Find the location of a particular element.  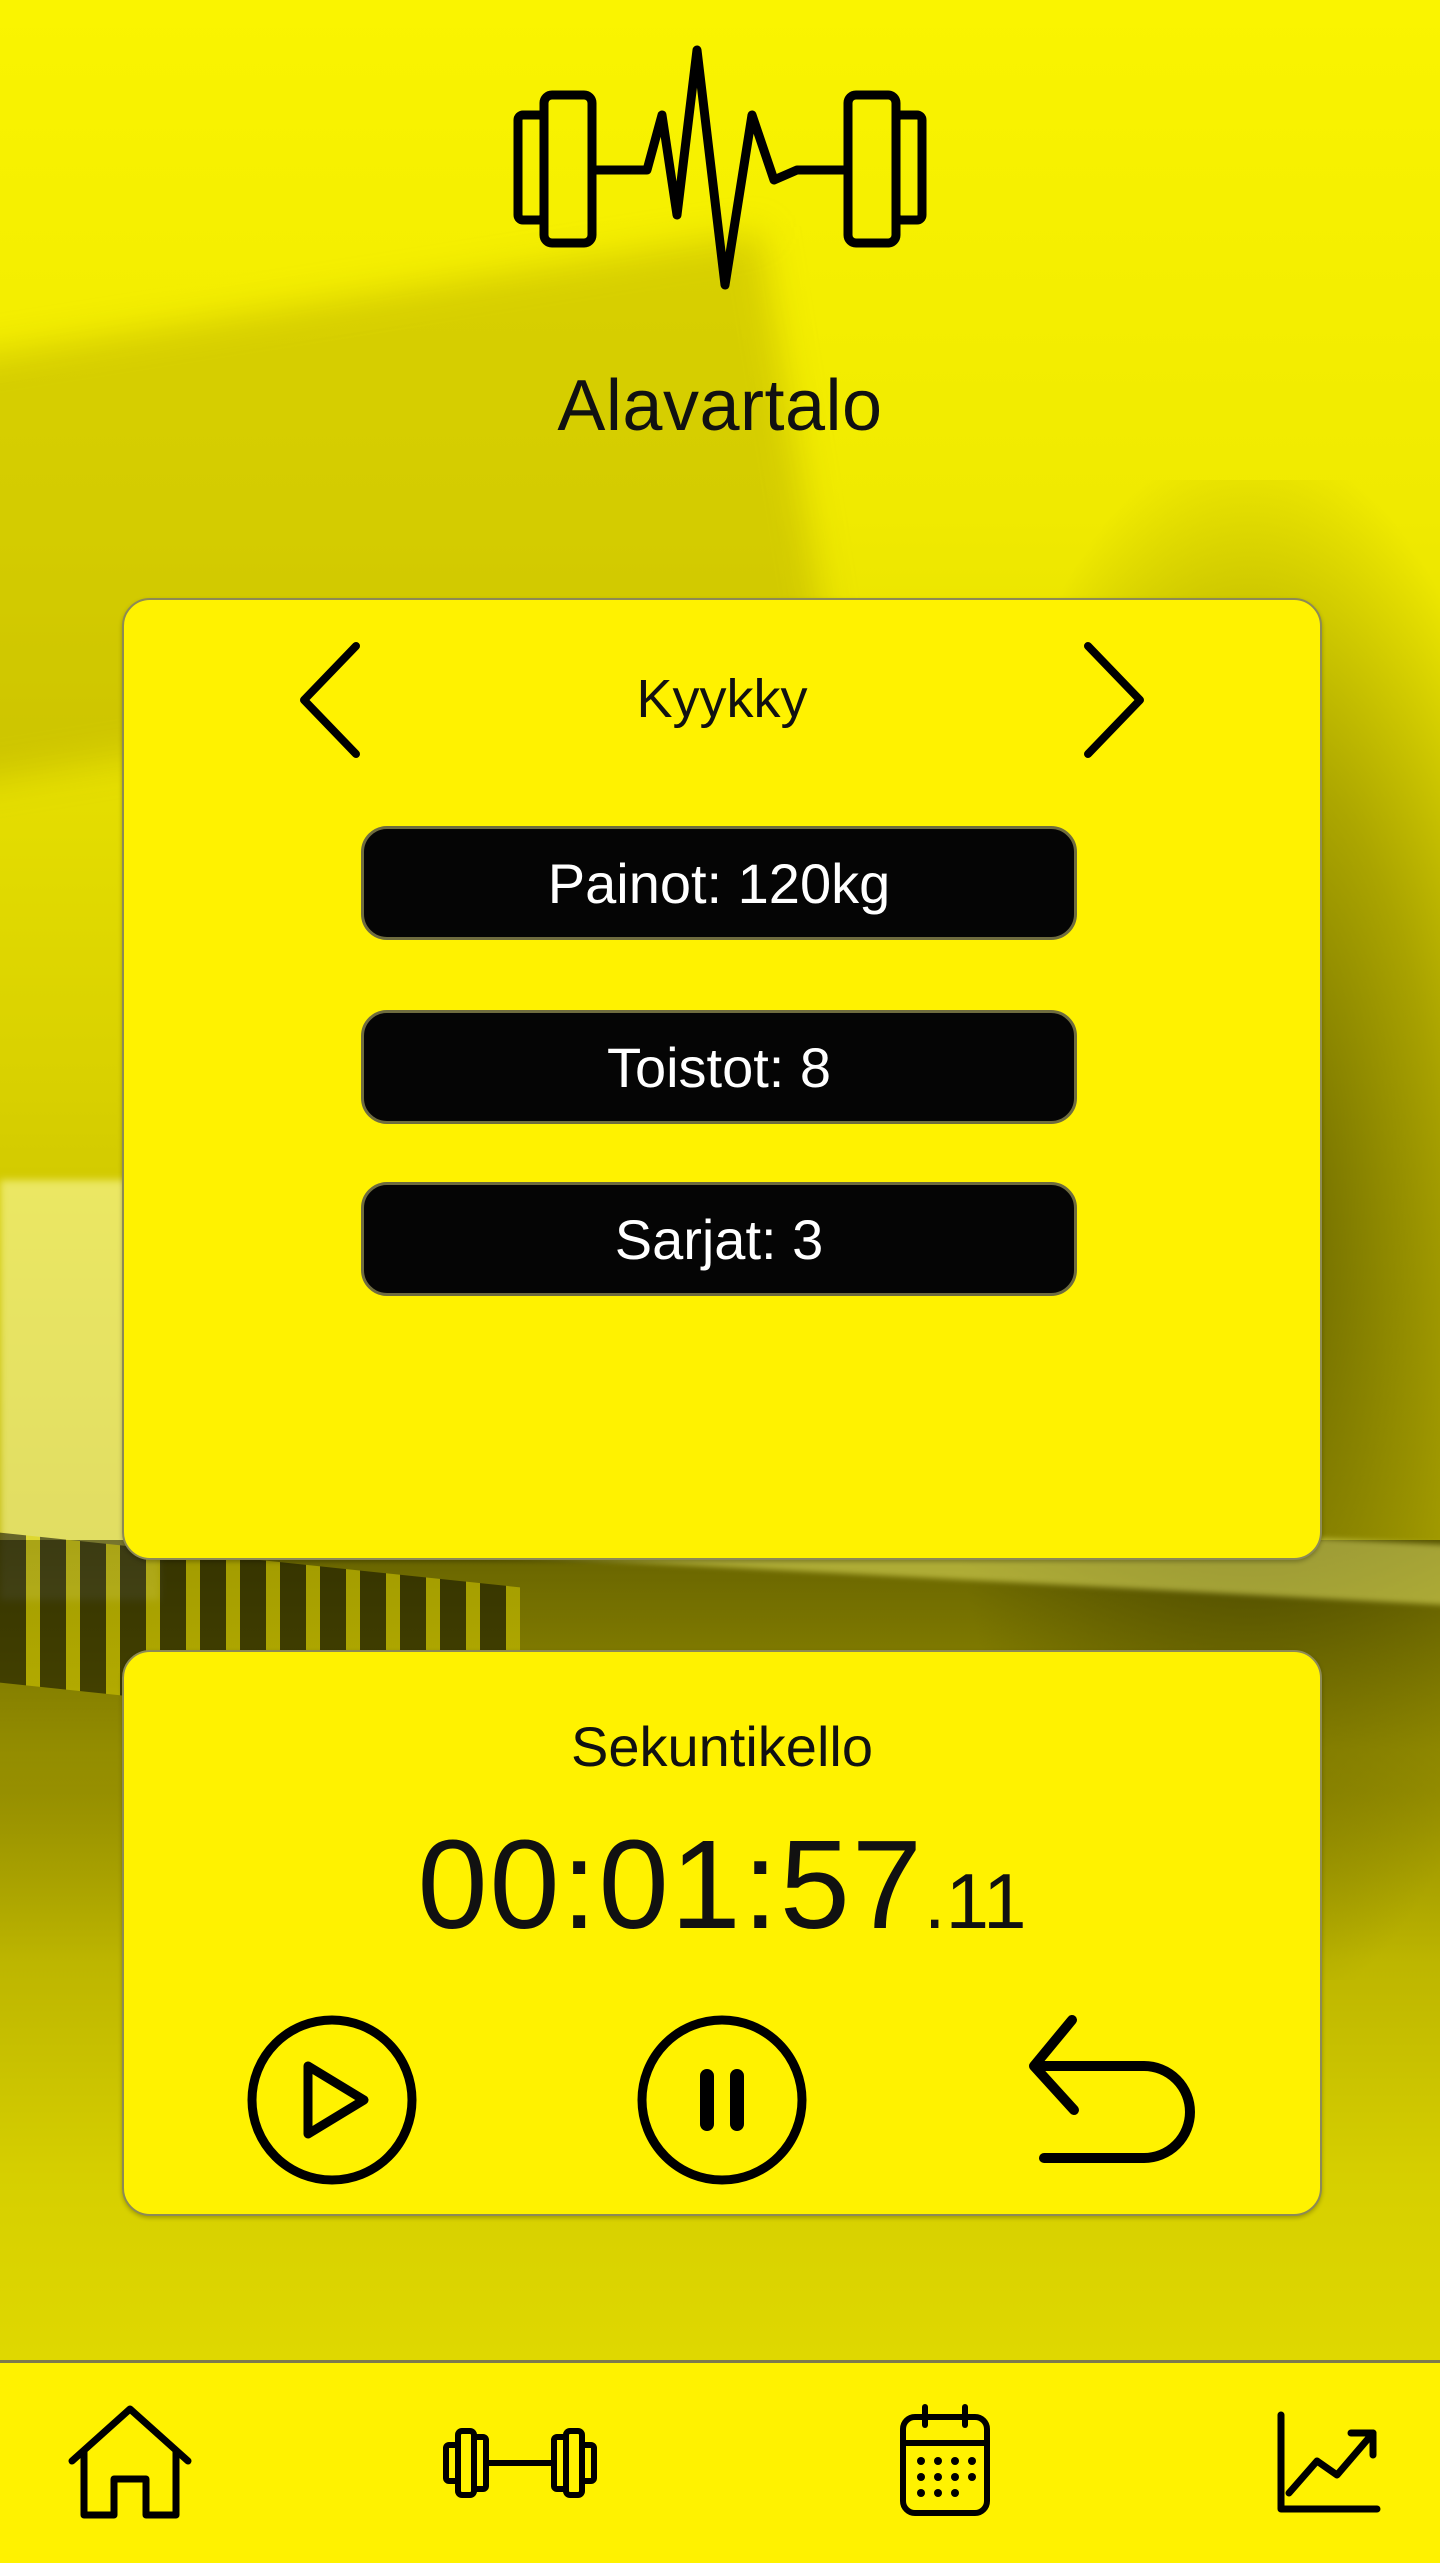

dumbbell-icon is located at coordinates (520, 2463).